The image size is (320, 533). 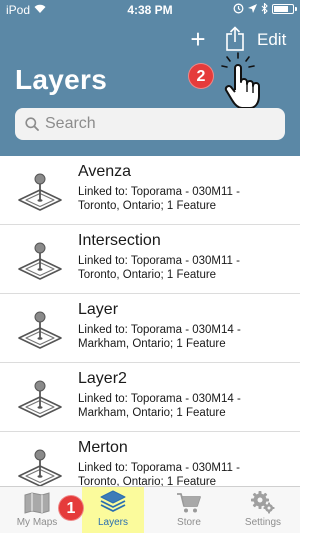 What do you see at coordinates (105, 171) in the screenshot?
I see `layer-name: Avenza` at bounding box center [105, 171].